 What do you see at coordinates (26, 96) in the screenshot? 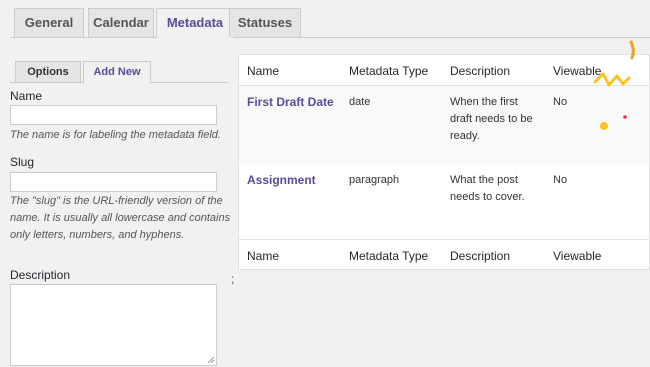
I see `name-label: Name` at bounding box center [26, 96].